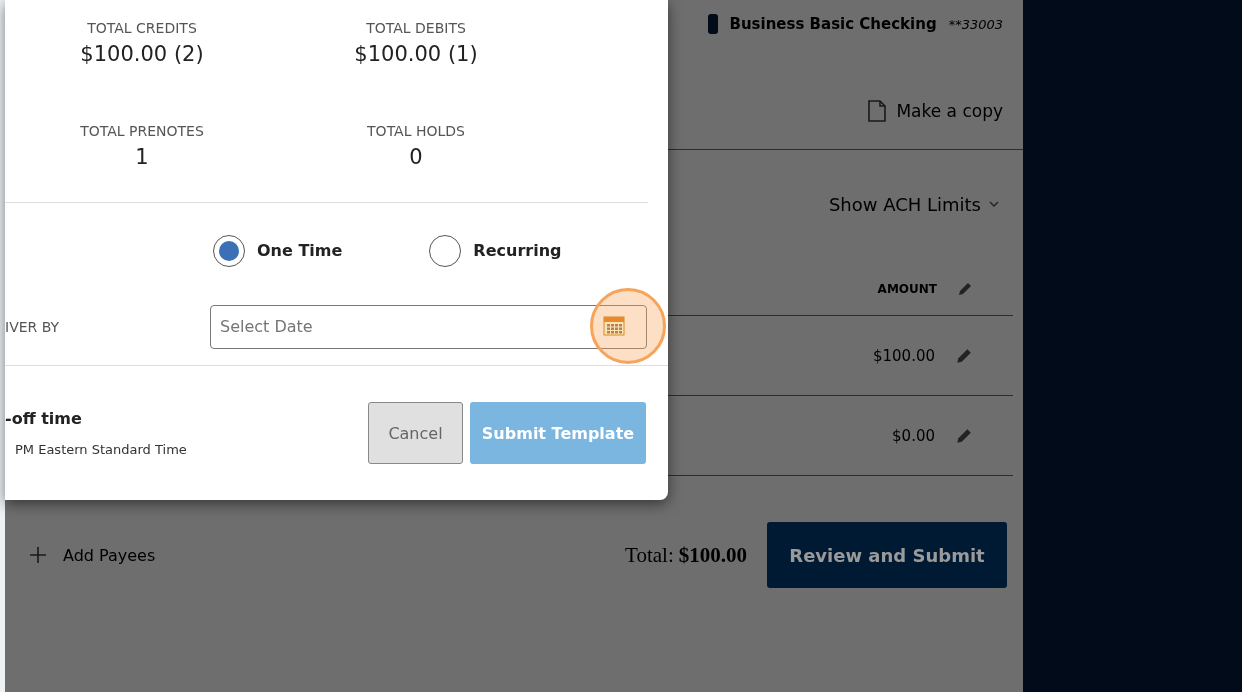 The width and height of the screenshot is (1242, 692). What do you see at coordinates (416, 54) in the screenshot?
I see `stat-value: $100.00 (1)` at bounding box center [416, 54].